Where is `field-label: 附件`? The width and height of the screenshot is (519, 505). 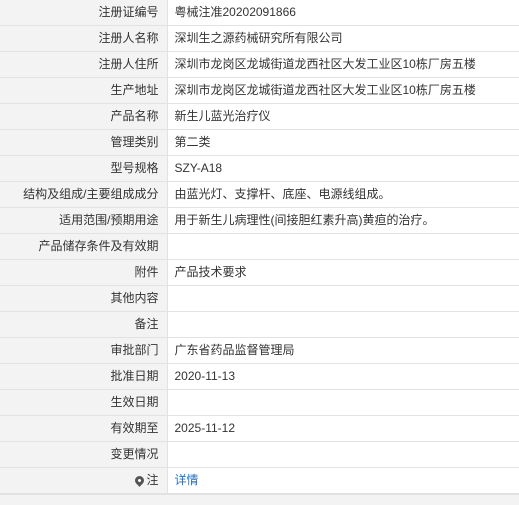 field-label: 附件 is located at coordinates (84, 272).